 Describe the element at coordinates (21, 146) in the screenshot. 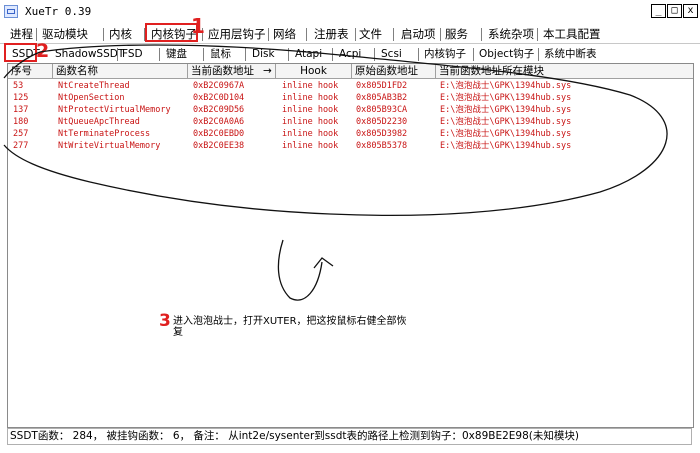

I see `cell-index: 277` at that location.